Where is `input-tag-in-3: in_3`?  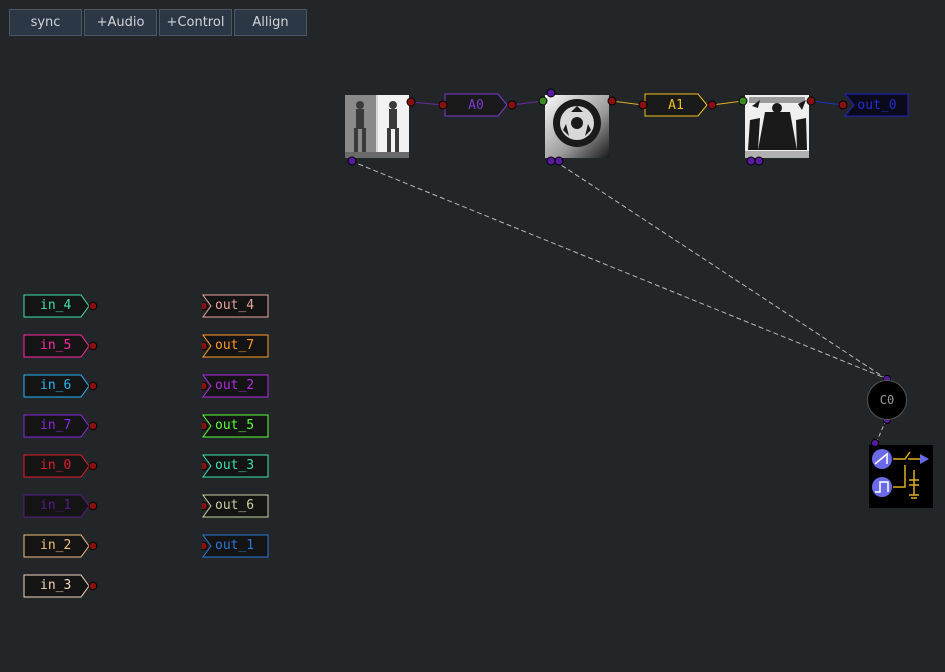 input-tag-in-3: in_3 is located at coordinates (63, 587).